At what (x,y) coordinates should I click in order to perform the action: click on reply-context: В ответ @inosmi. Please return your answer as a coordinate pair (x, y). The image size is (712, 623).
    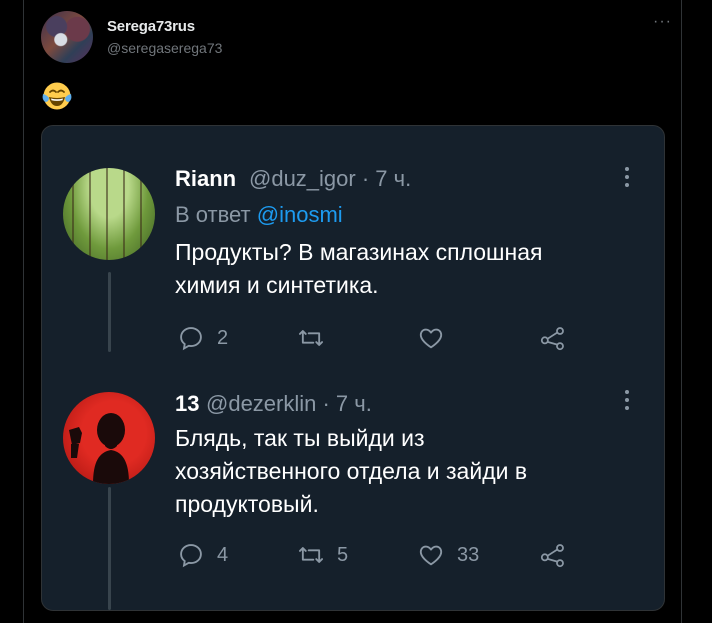
    Looking at the image, I should click on (259, 215).